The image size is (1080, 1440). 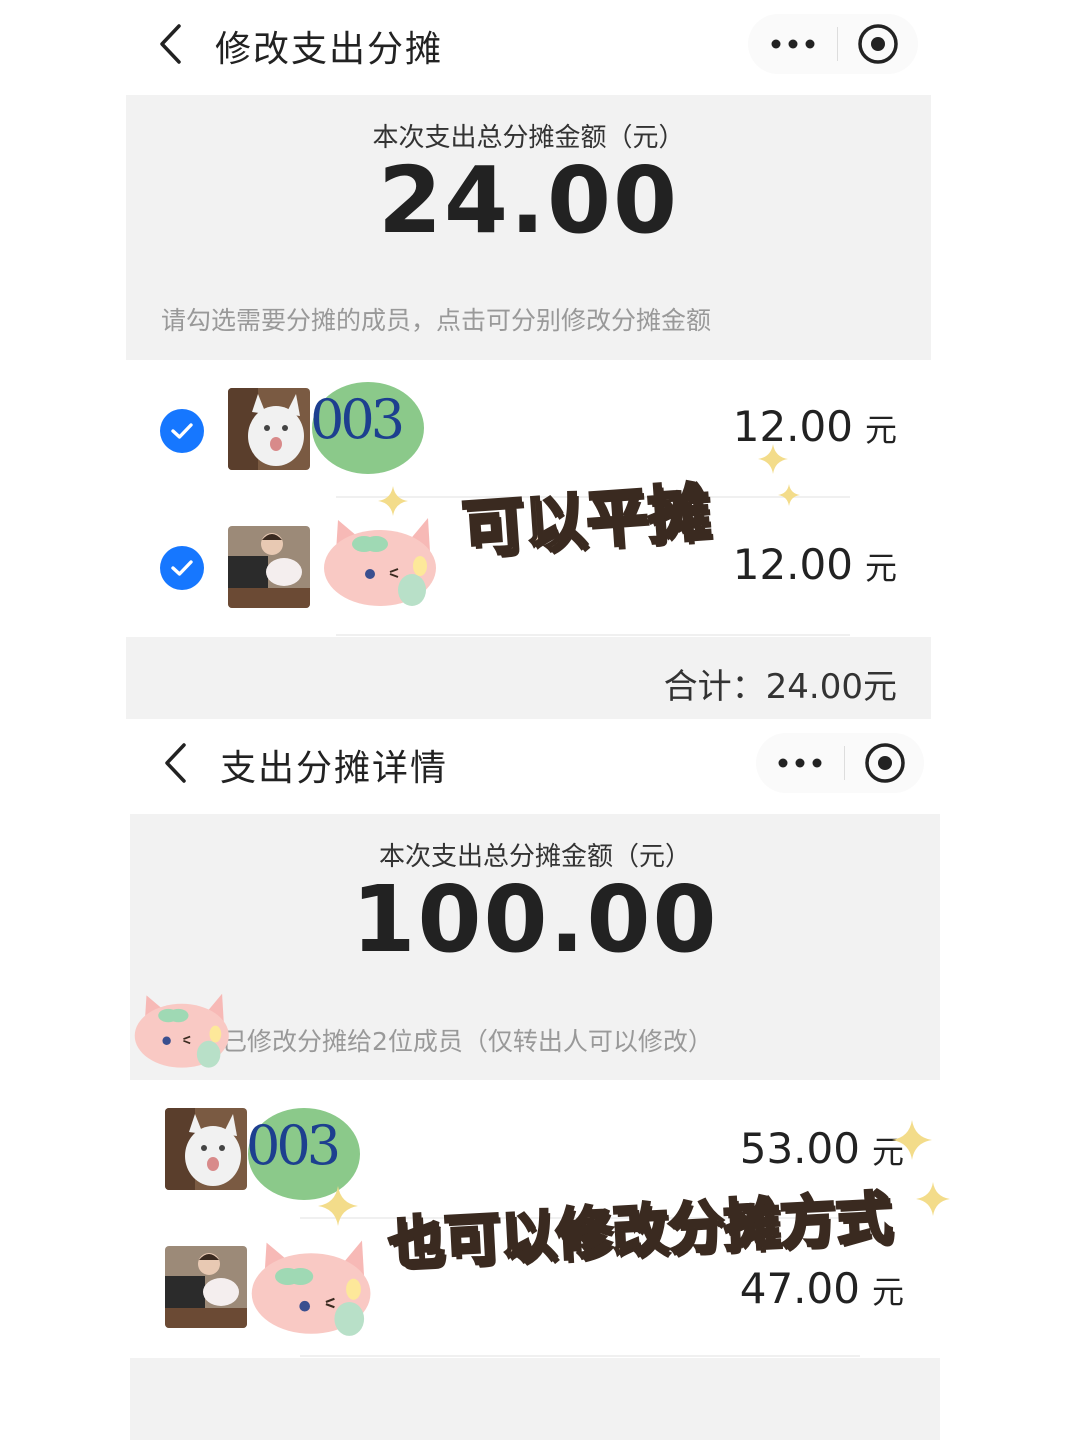 I want to click on member-amount: 53.00 元, so click(x=822, y=1148).